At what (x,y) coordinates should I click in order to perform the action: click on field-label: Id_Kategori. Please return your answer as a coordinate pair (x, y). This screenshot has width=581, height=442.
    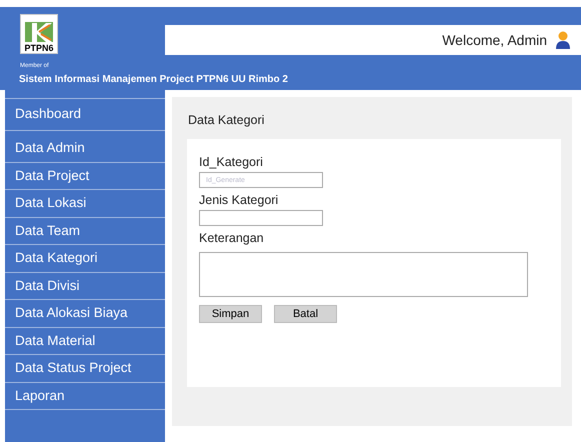
    Looking at the image, I should click on (231, 162).